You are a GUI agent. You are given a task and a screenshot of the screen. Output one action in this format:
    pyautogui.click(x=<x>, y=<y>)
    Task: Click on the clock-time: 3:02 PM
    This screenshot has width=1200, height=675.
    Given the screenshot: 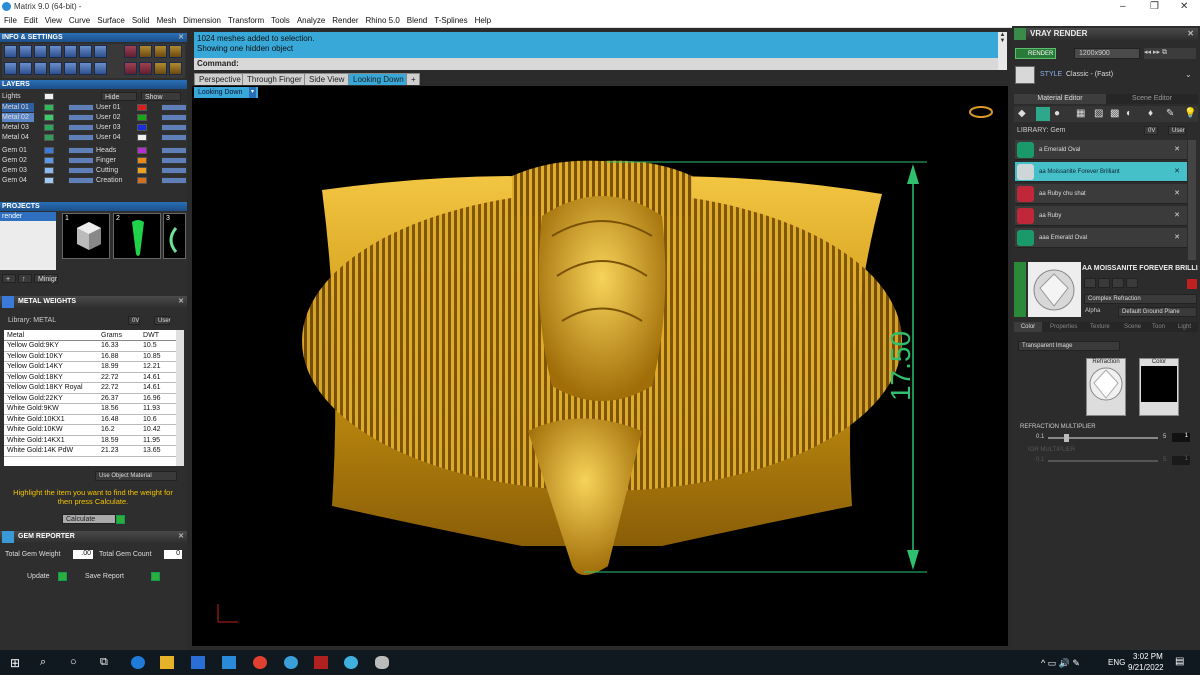 What is the action you would take?
    pyautogui.click(x=1148, y=656)
    